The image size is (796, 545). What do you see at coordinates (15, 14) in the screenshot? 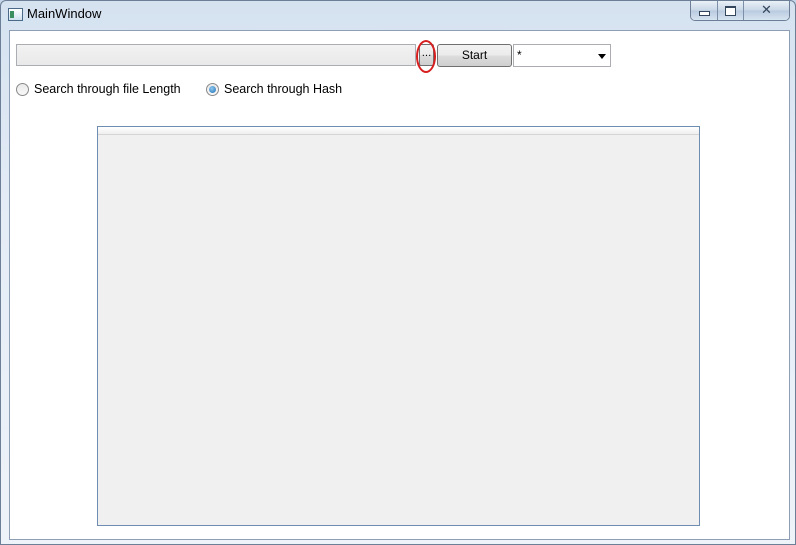
I see `app-icon` at bounding box center [15, 14].